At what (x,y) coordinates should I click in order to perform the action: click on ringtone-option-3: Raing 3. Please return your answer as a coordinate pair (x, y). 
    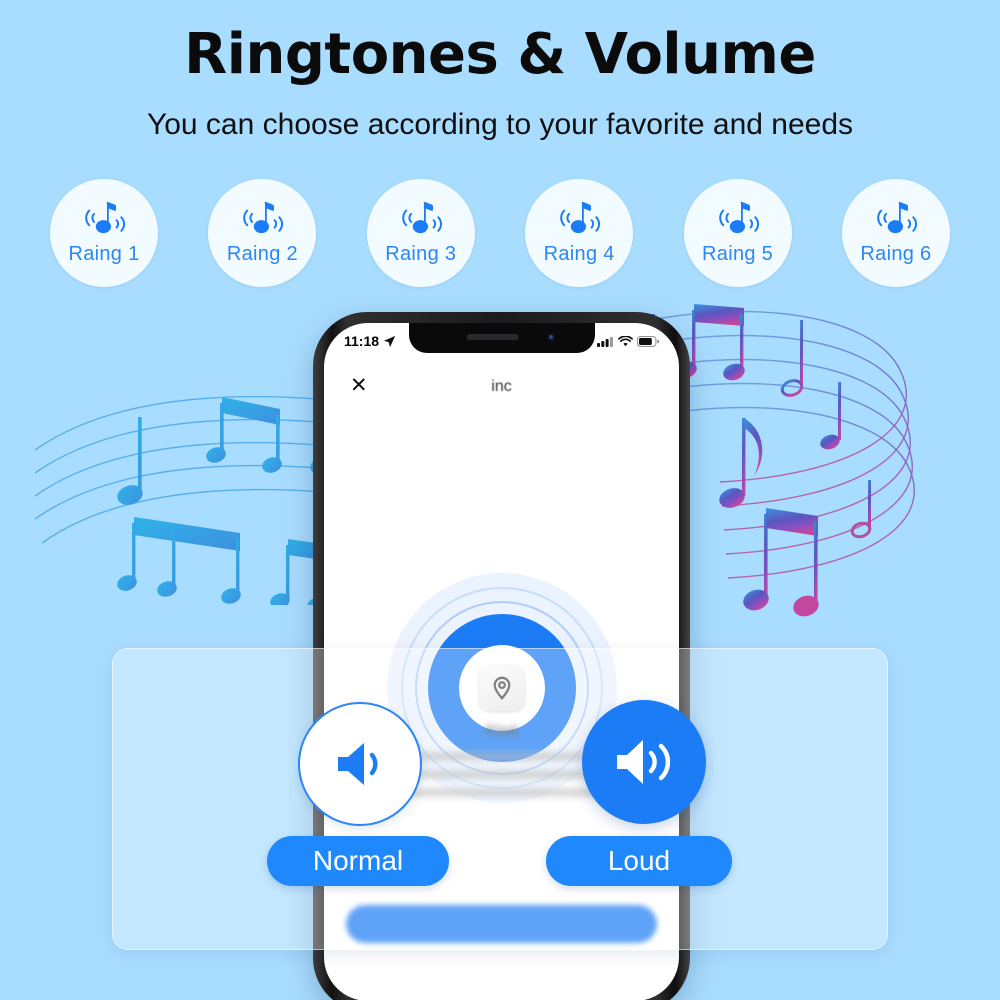
    Looking at the image, I should click on (420, 232).